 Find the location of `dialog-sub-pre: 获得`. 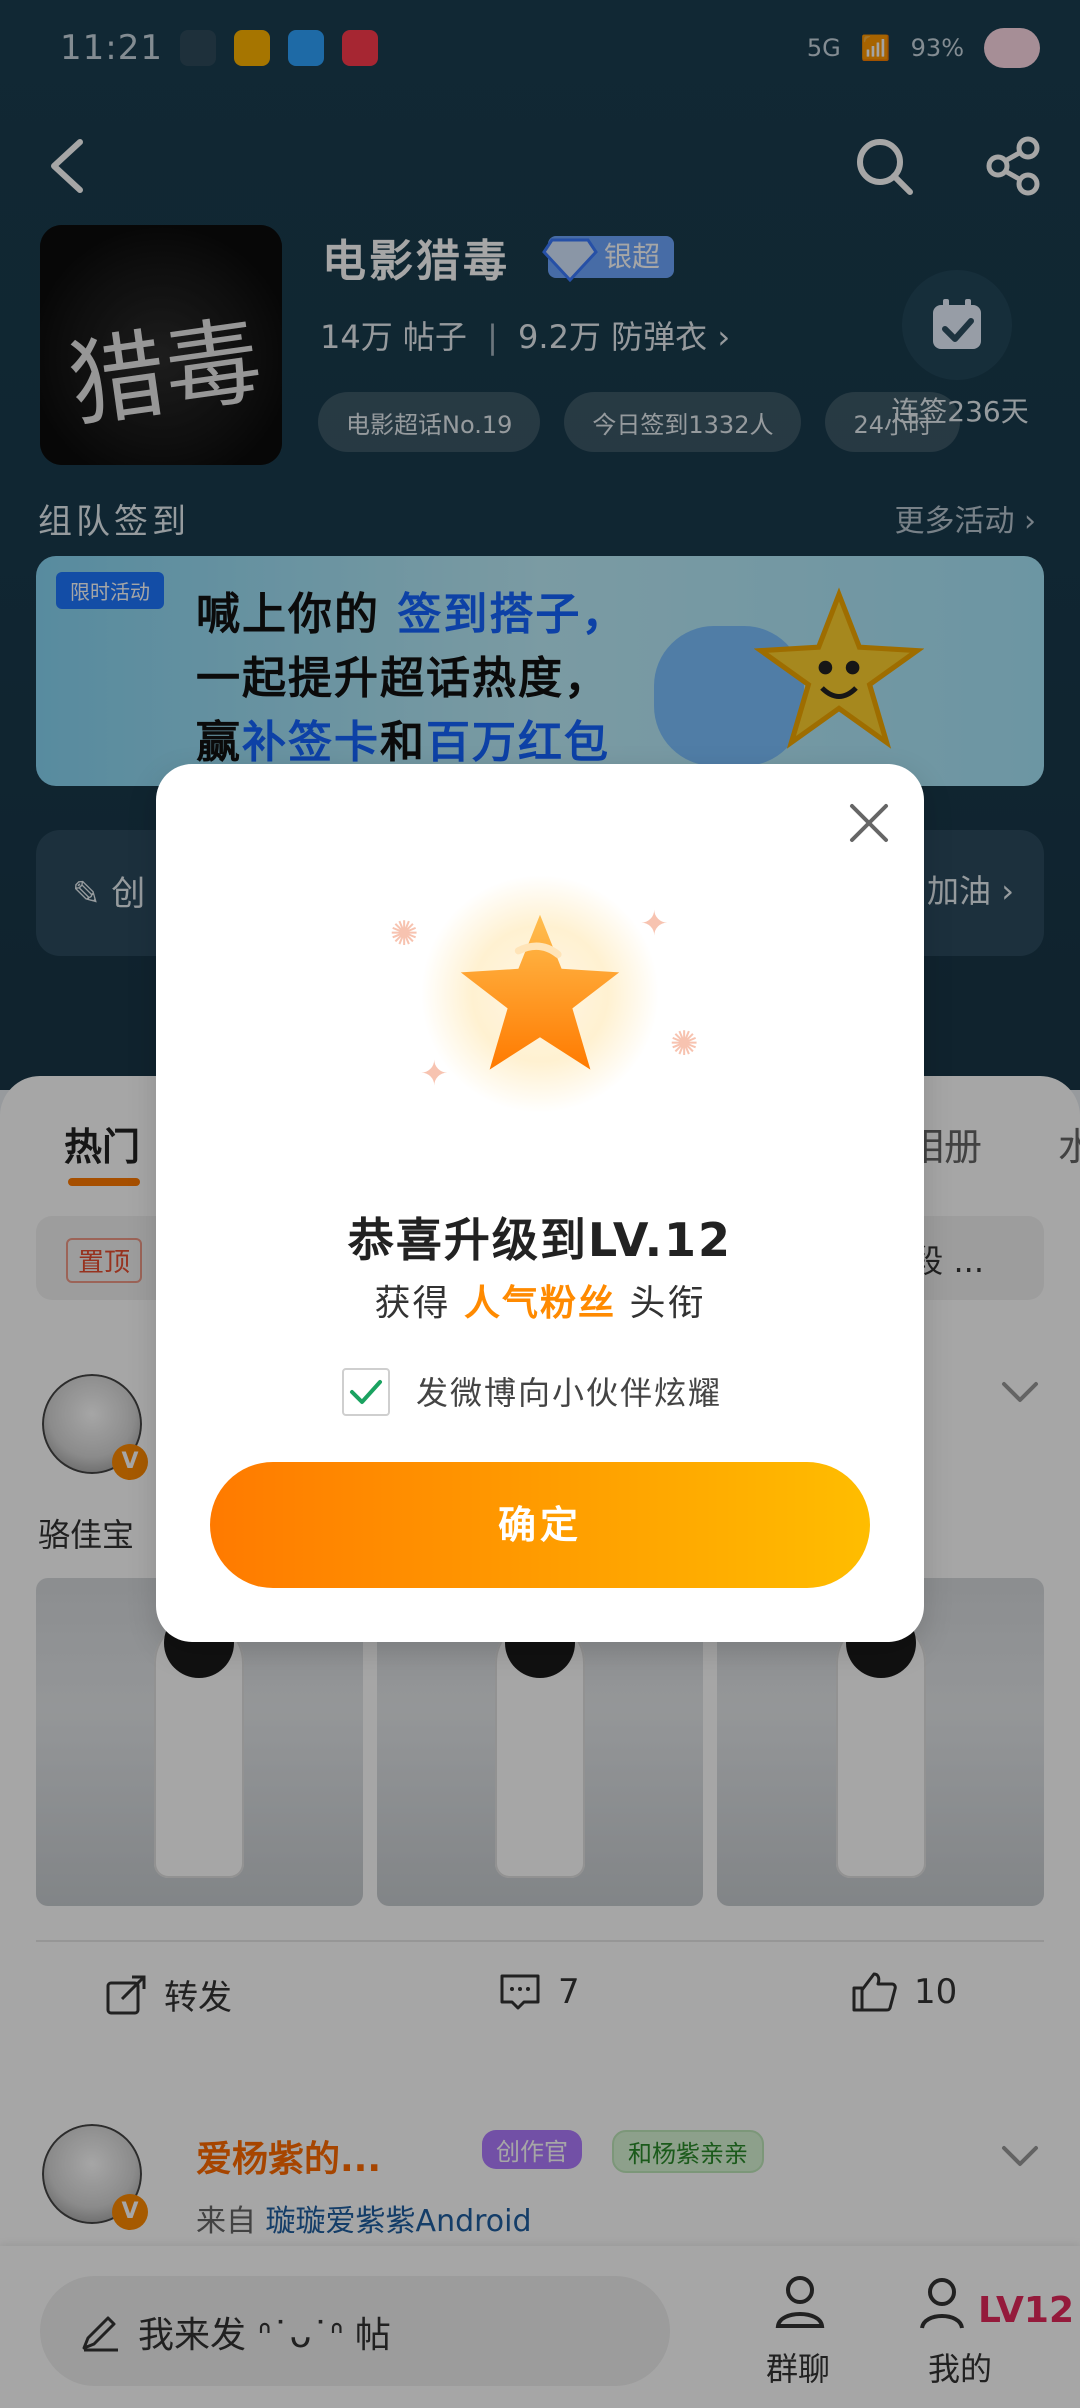

dialog-sub-pre: 获得 is located at coordinates (412, 1303).